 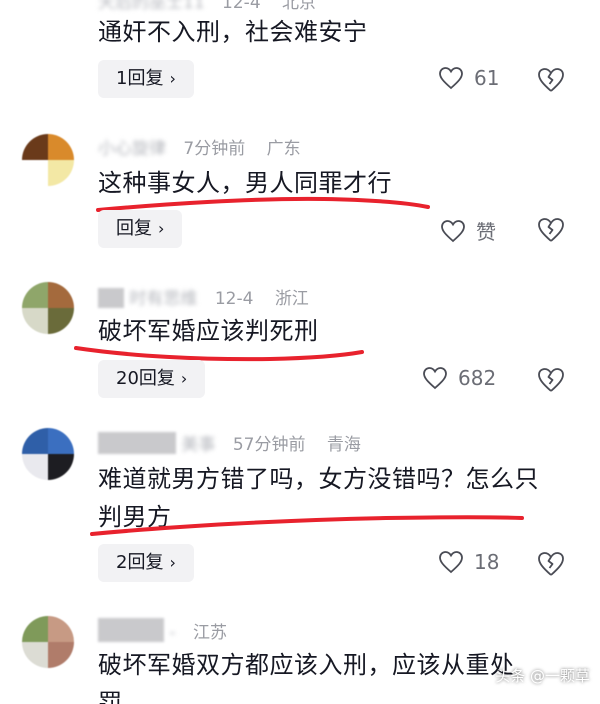 What do you see at coordinates (198, 442) in the screenshot?
I see `username: 美事` at bounding box center [198, 442].